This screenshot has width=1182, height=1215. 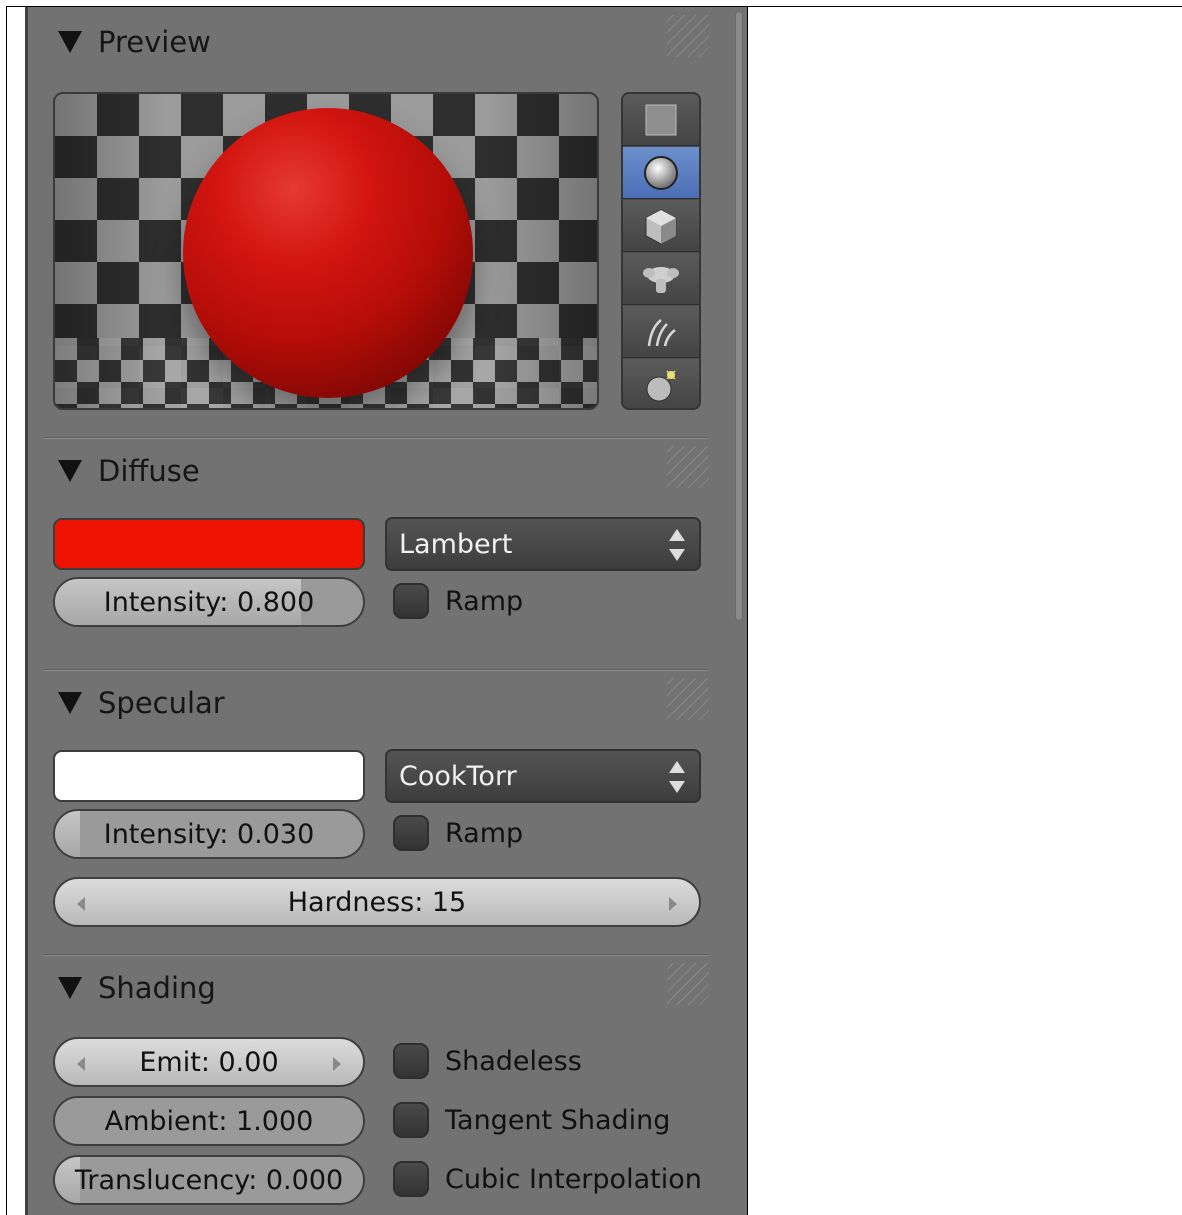 I want to click on diffuse-ramp-checkbox: Ramp, so click(x=458, y=601).